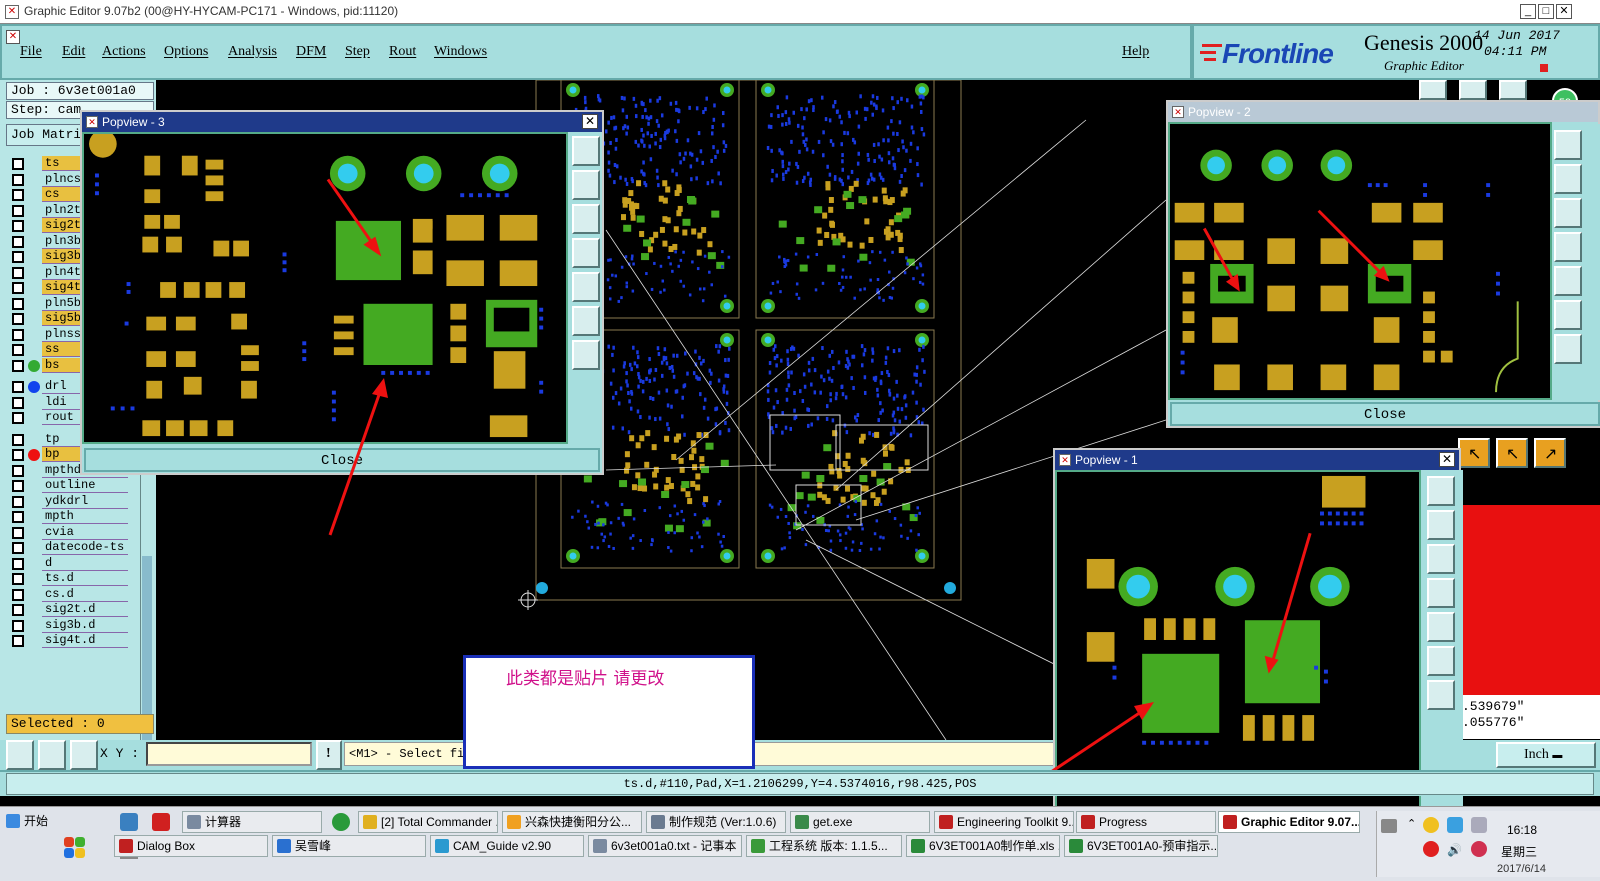 The width and height of the screenshot is (1600, 881). Describe the element at coordinates (1360, 261) in the screenshot. I see `popview-2-canvas` at that location.